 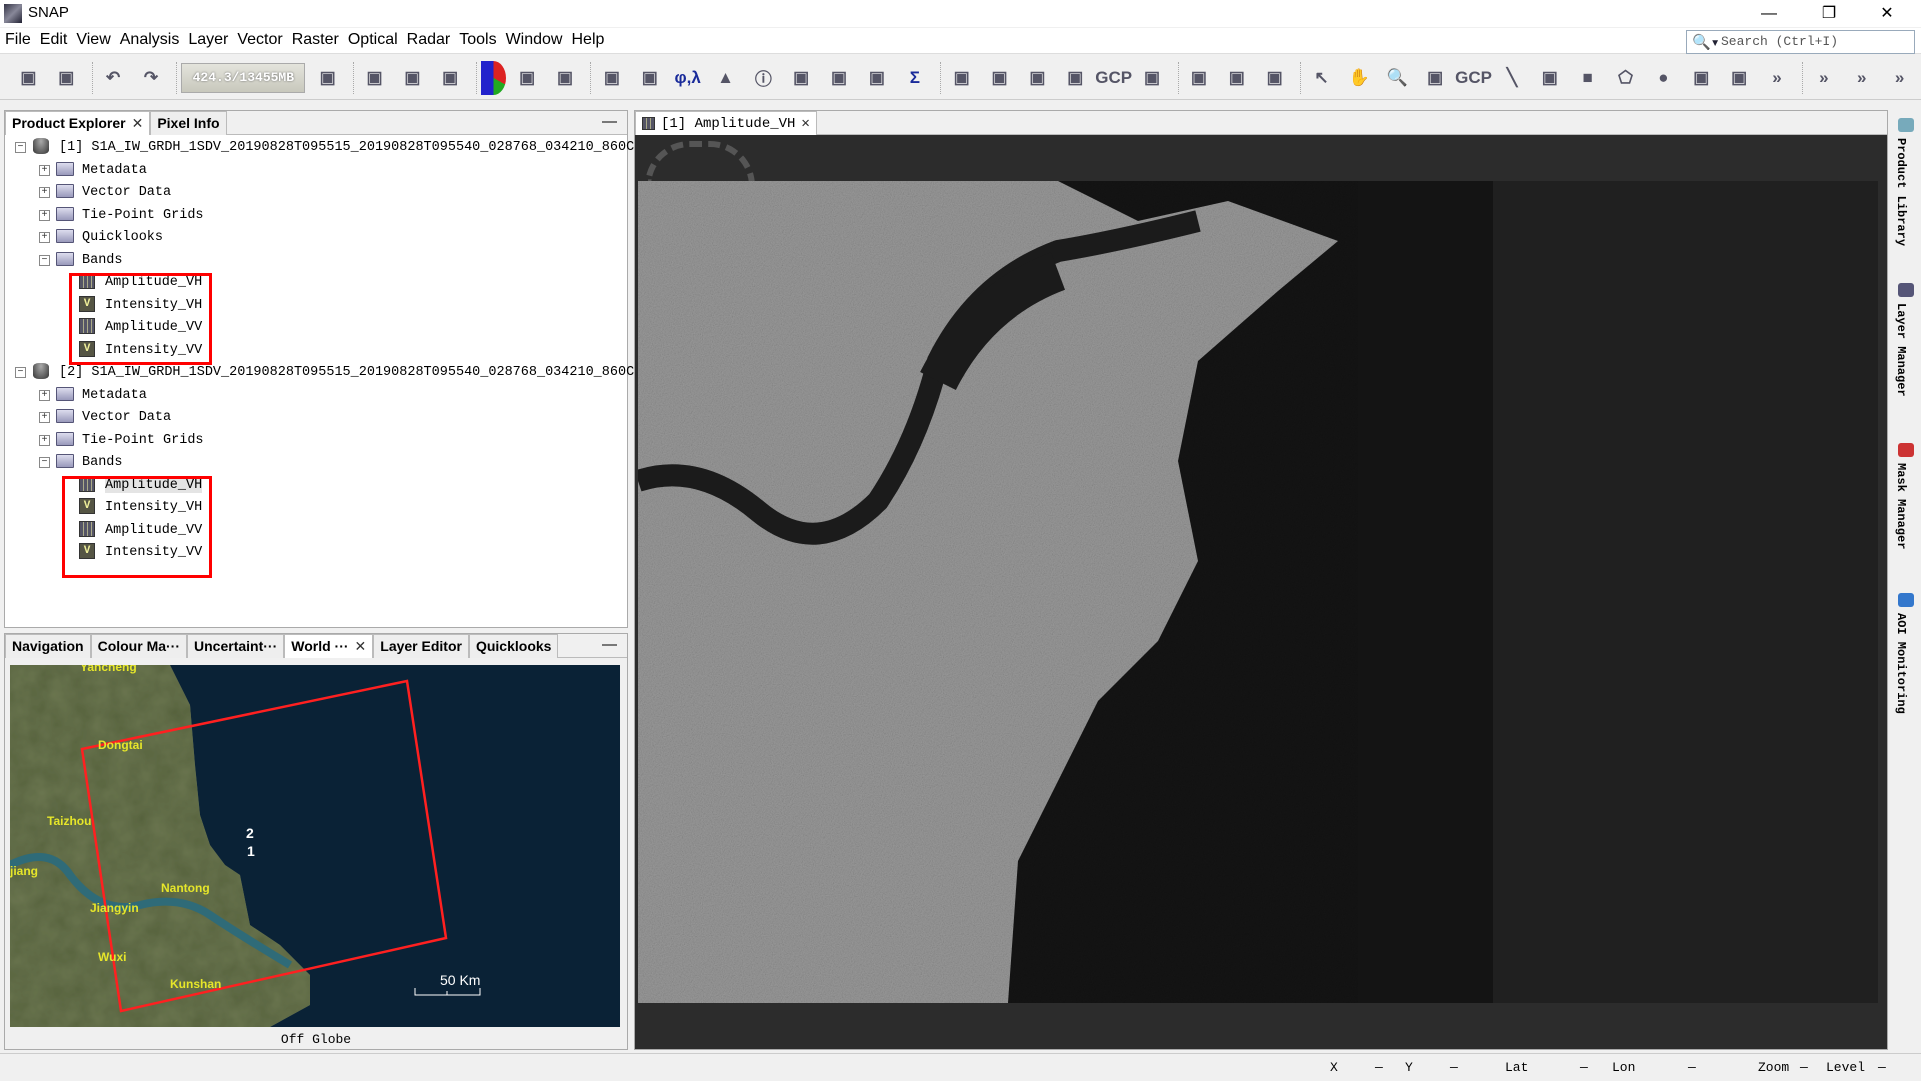 What do you see at coordinates (421, 646) in the screenshot?
I see `tab-layer-editor: Layer Editor` at bounding box center [421, 646].